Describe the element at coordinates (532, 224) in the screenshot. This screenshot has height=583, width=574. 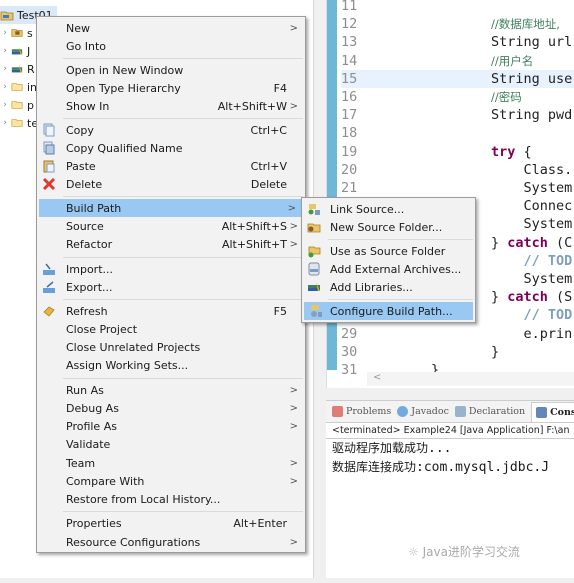
I see `code-token: System` at that location.